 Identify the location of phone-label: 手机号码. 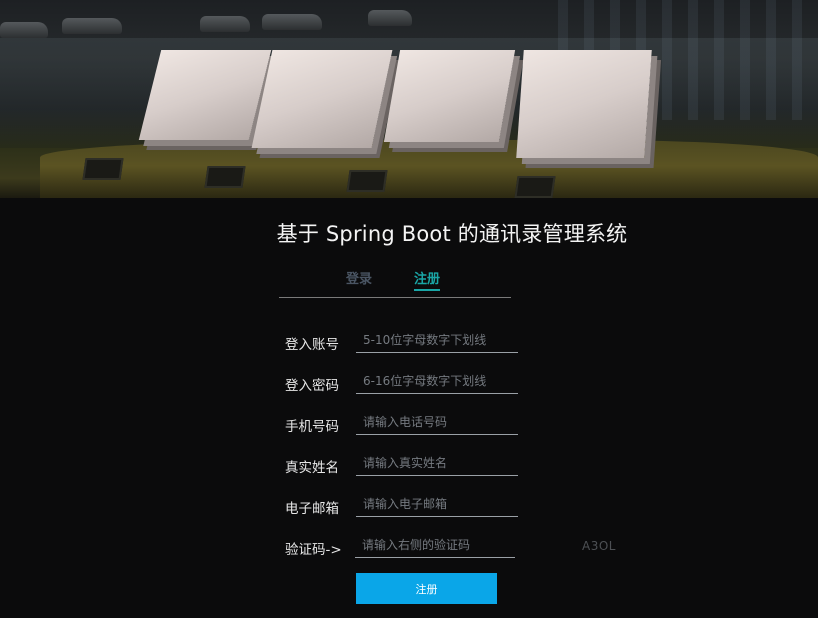
(312, 427).